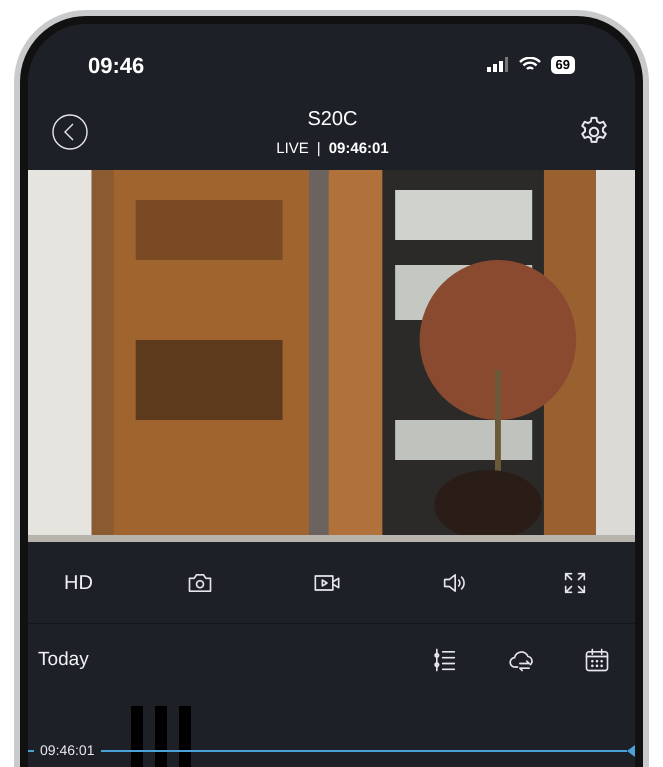 The width and height of the screenshot is (663, 767). I want to click on hd-button: HD, so click(78, 583).